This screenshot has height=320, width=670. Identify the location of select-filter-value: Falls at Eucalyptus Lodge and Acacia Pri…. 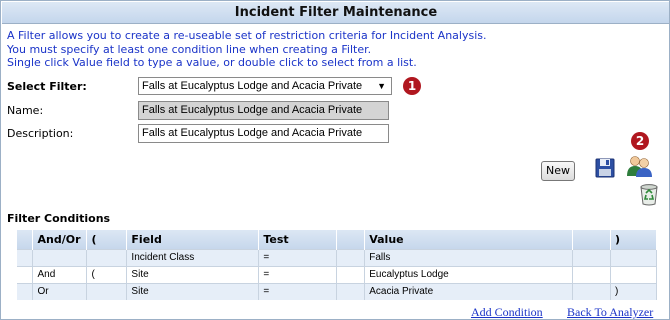
(252, 86).